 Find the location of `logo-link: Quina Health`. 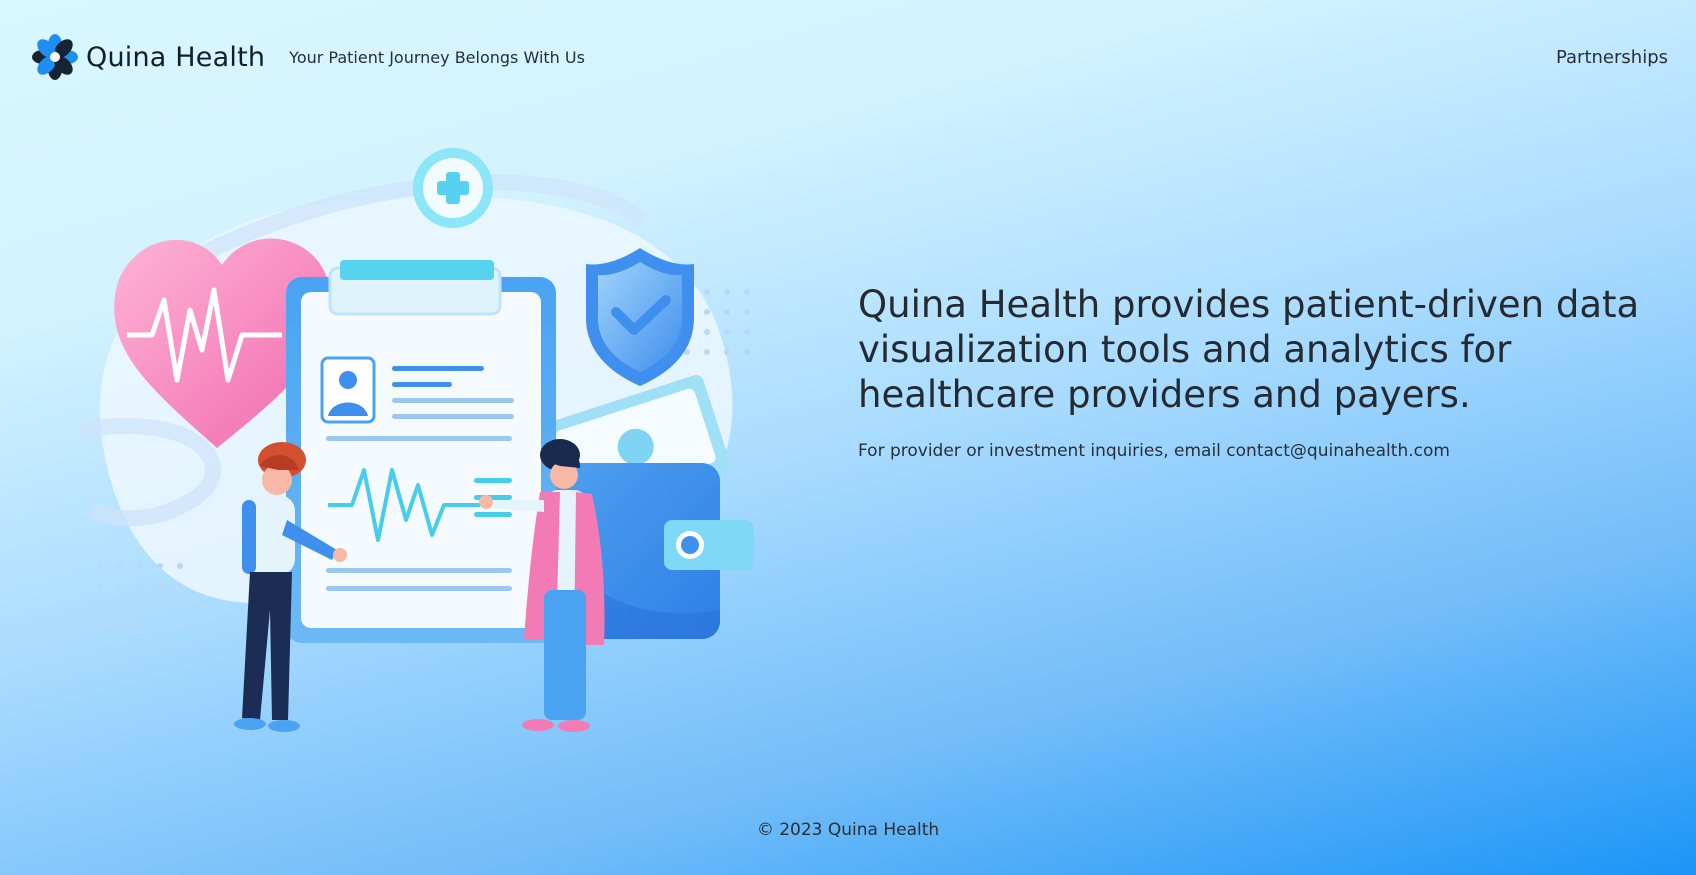

logo-link: Quina Health is located at coordinates (148, 57).